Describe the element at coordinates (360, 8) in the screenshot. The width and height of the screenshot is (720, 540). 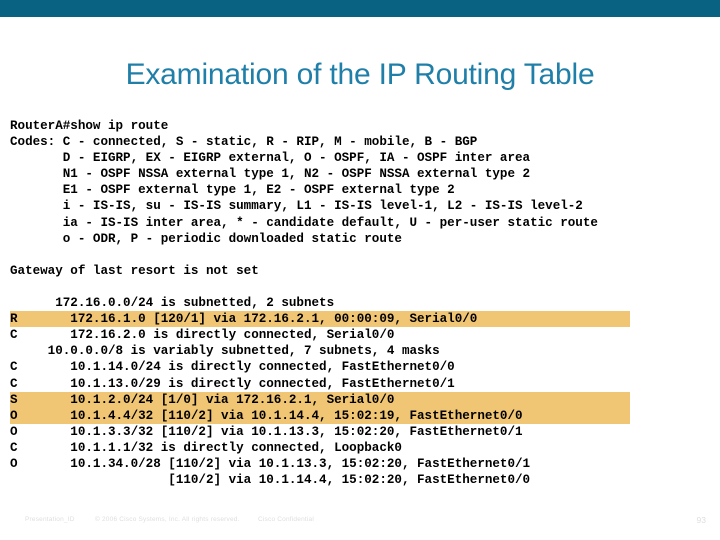
I see `top-accent-bar` at that location.